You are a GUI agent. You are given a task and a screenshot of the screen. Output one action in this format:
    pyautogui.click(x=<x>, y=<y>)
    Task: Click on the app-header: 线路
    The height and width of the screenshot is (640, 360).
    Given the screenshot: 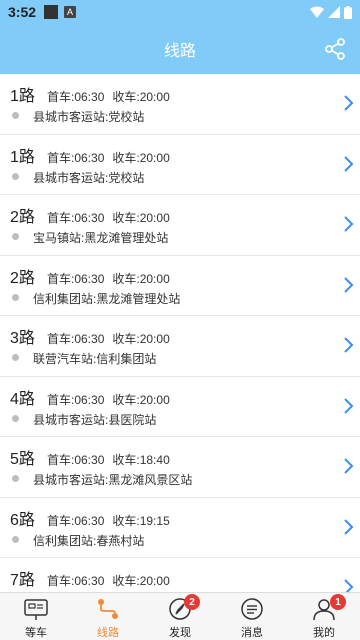 What is the action you would take?
    pyautogui.click(x=180, y=49)
    